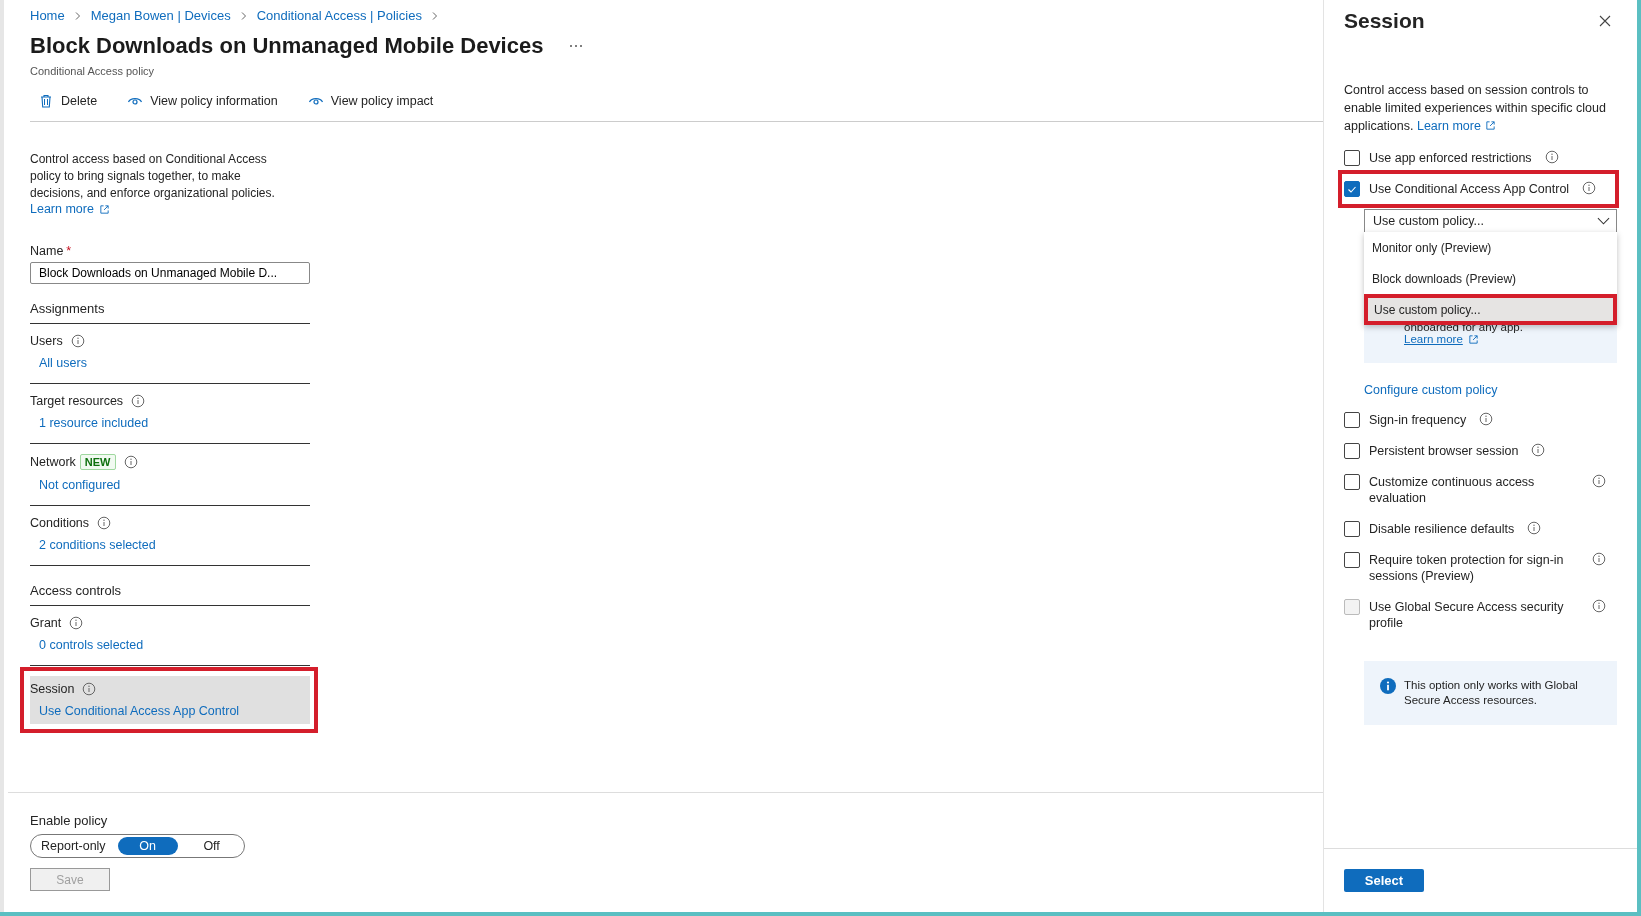  I want to click on page-title: Block Downloads on Unmanaged Mobile Devices, so click(287, 46).